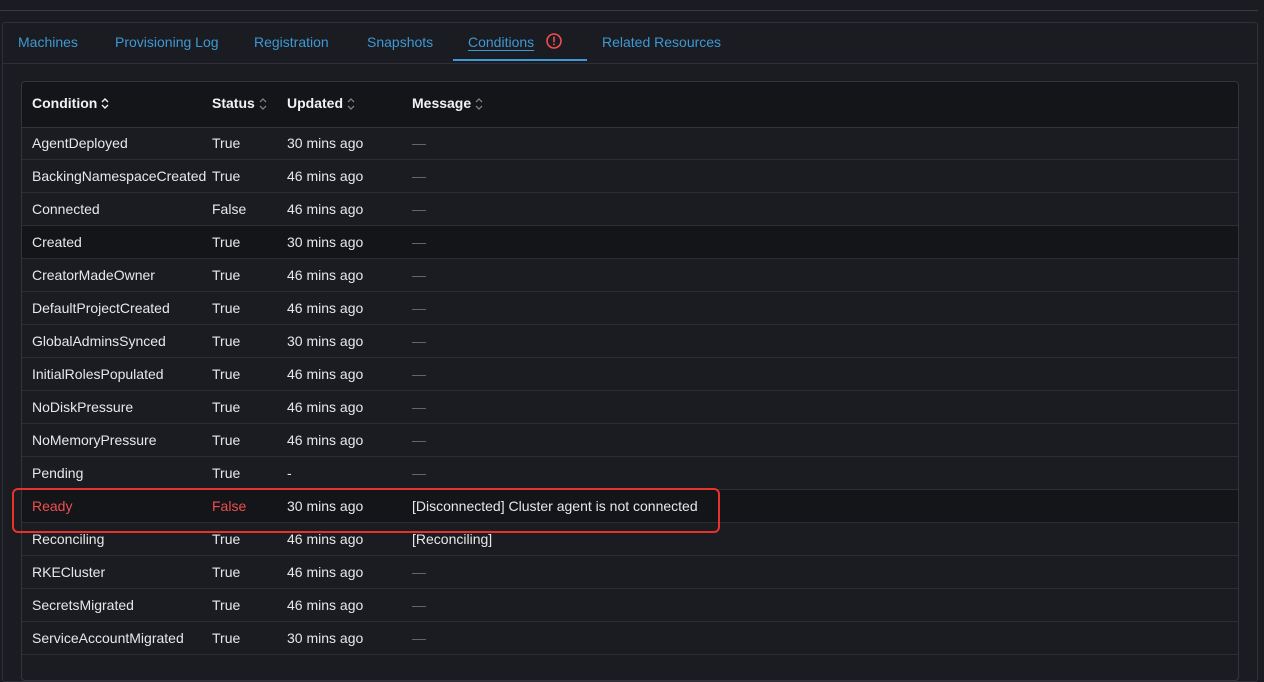 This screenshot has width=1264, height=682. What do you see at coordinates (83, 407) in the screenshot?
I see `condition-cell: NoDiskPressure` at bounding box center [83, 407].